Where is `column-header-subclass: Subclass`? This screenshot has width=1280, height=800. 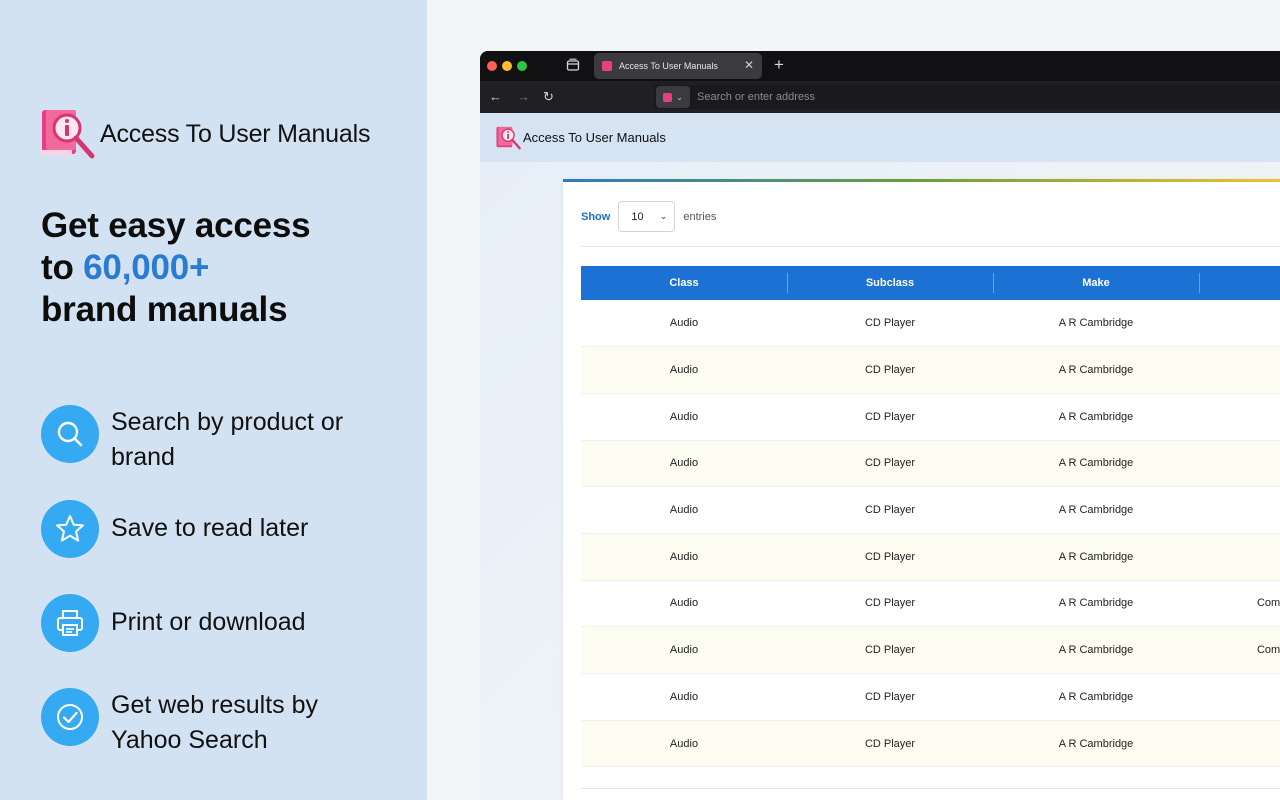 column-header-subclass: Subclass is located at coordinates (890, 283).